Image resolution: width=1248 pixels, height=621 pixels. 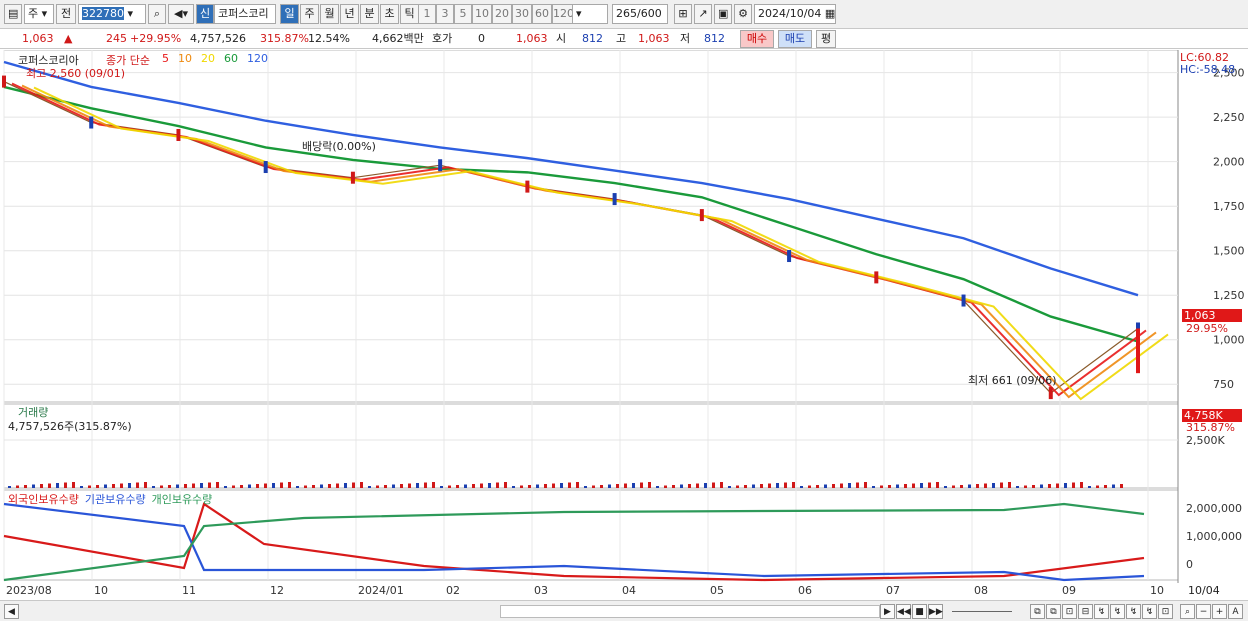 What do you see at coordinates (1203, 611) in the screenshot?
I see `zoom-out-icon: −` at bounding box center [1203, 611].